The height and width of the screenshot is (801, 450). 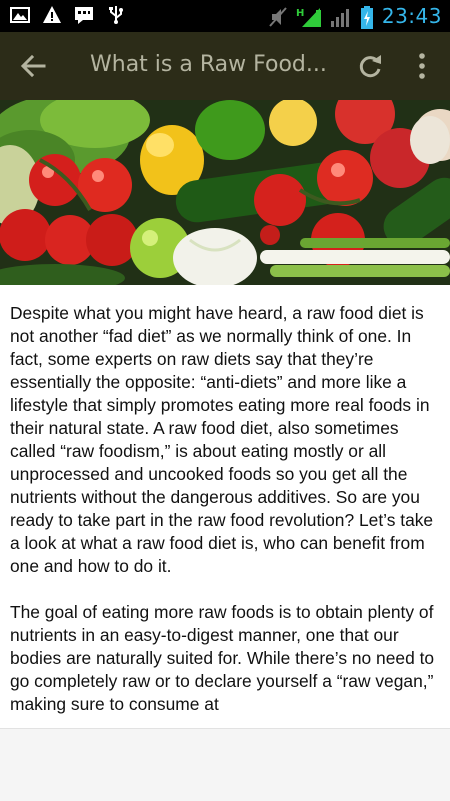 What do you see at coordinates (300, 13) in the screenshot?
I see `svg-text: H` at bounding box center [300, 13].